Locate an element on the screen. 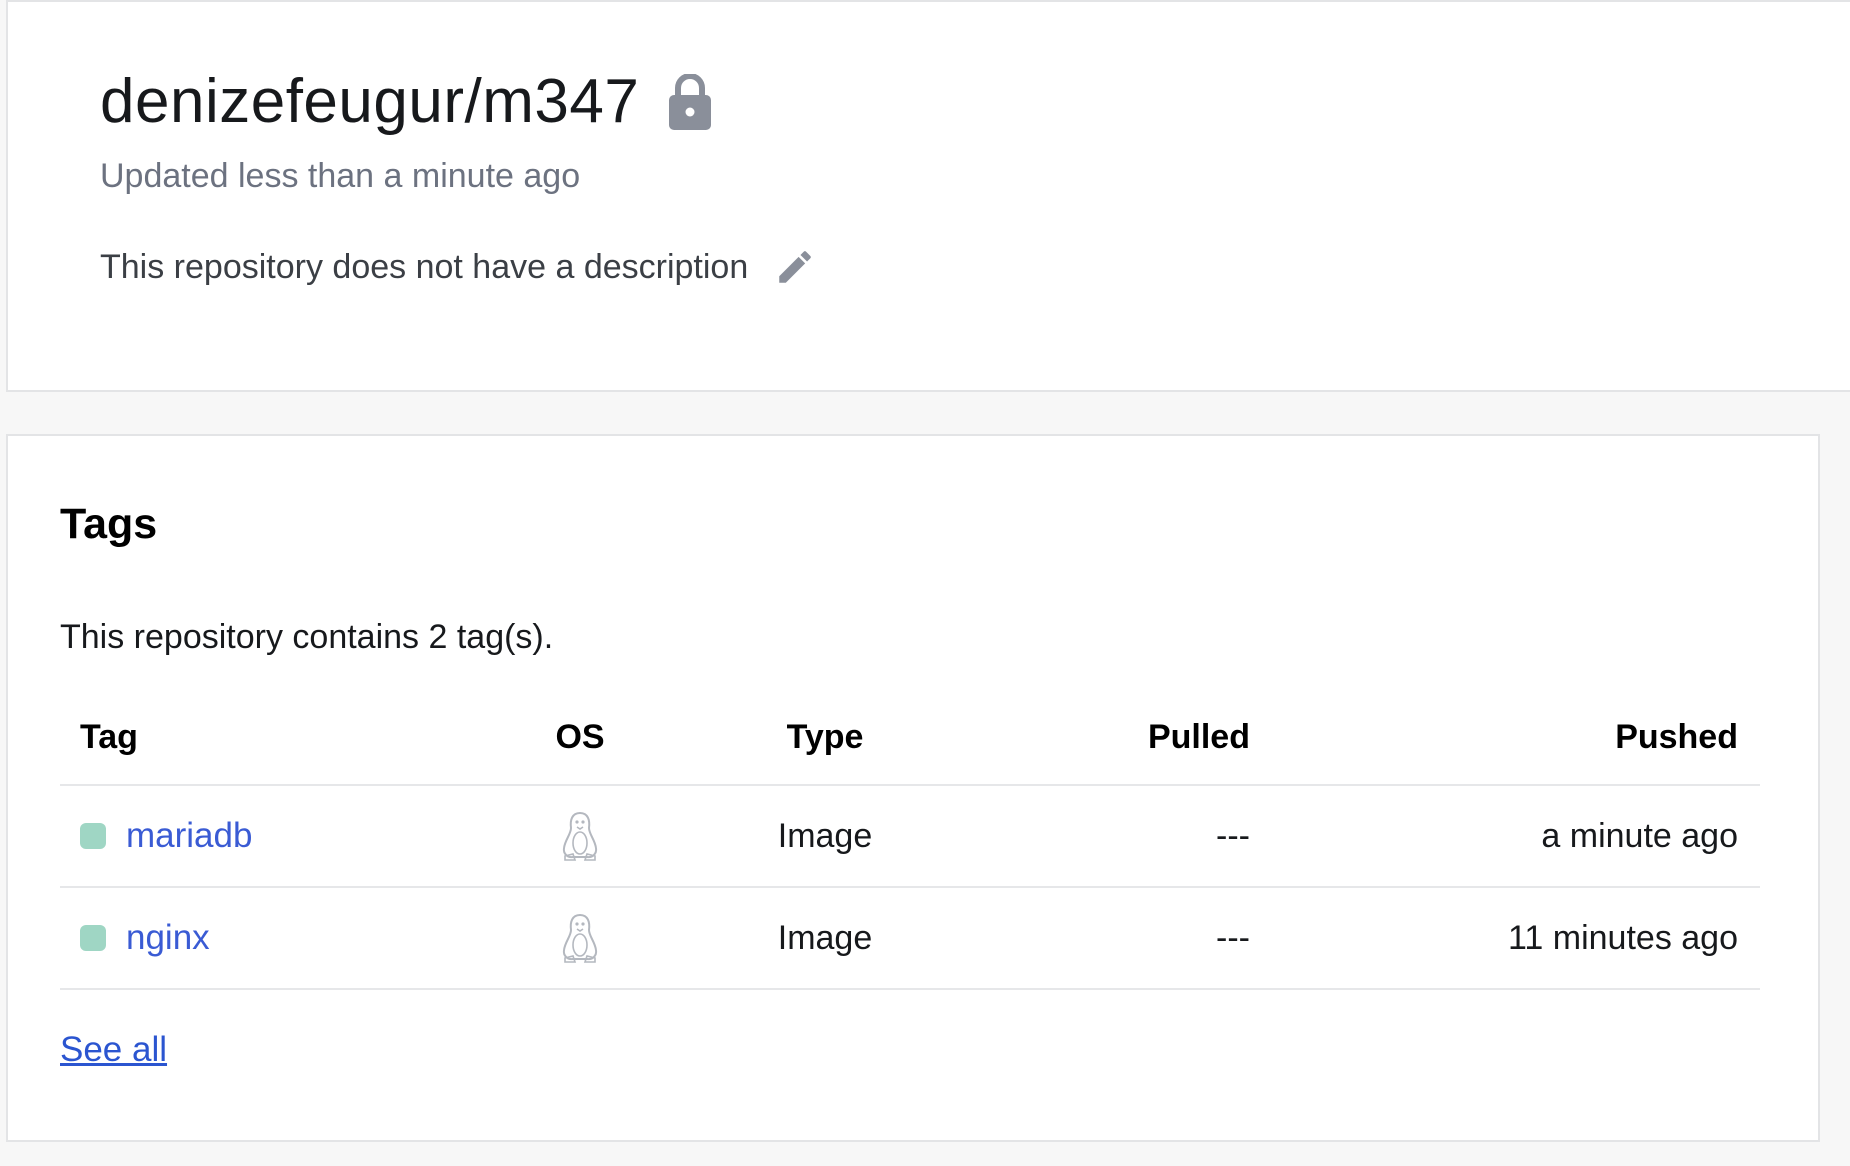 This screenshot has width=1850, height=1166. tags-count-summary: This repository contains 2 tag(s). is located at coordinates (307, 637).